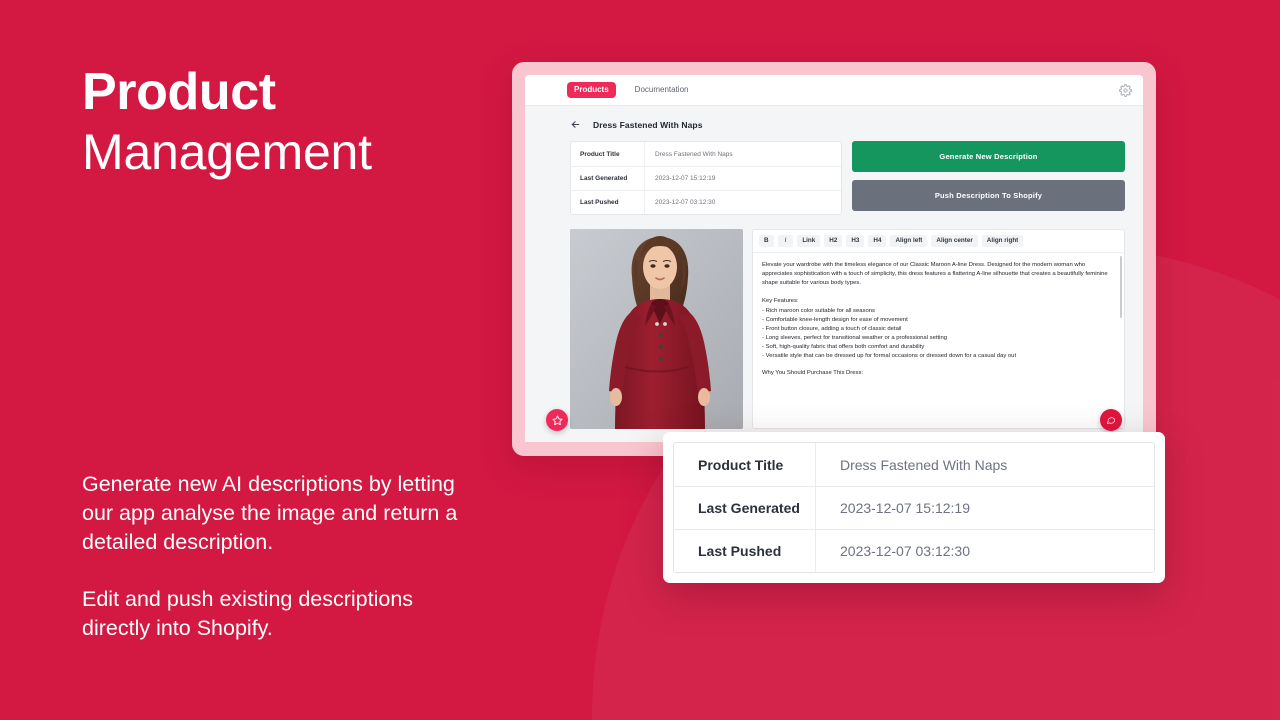 This screenshot has width=1280, height=720. I want to click on info-value: 2023-12-07 15:12:19, so click(685, 178).